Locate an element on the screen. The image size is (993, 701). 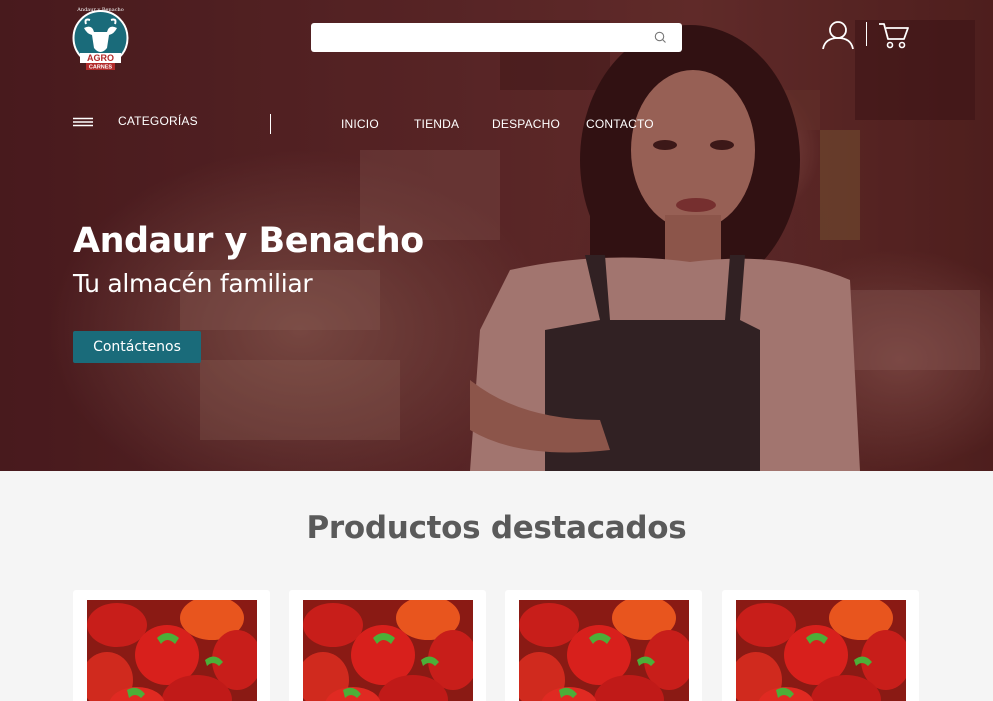
search-input is located at coordinates (496, 37).